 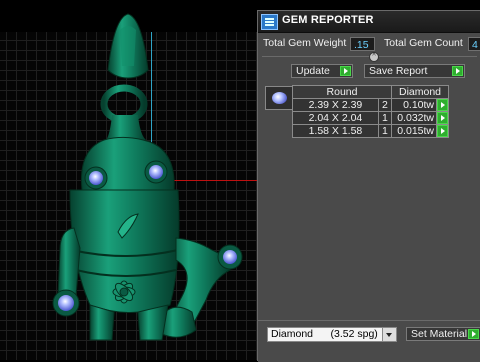 I want to click on gem-weight: 0.10tw, so click(x=414, y=105).